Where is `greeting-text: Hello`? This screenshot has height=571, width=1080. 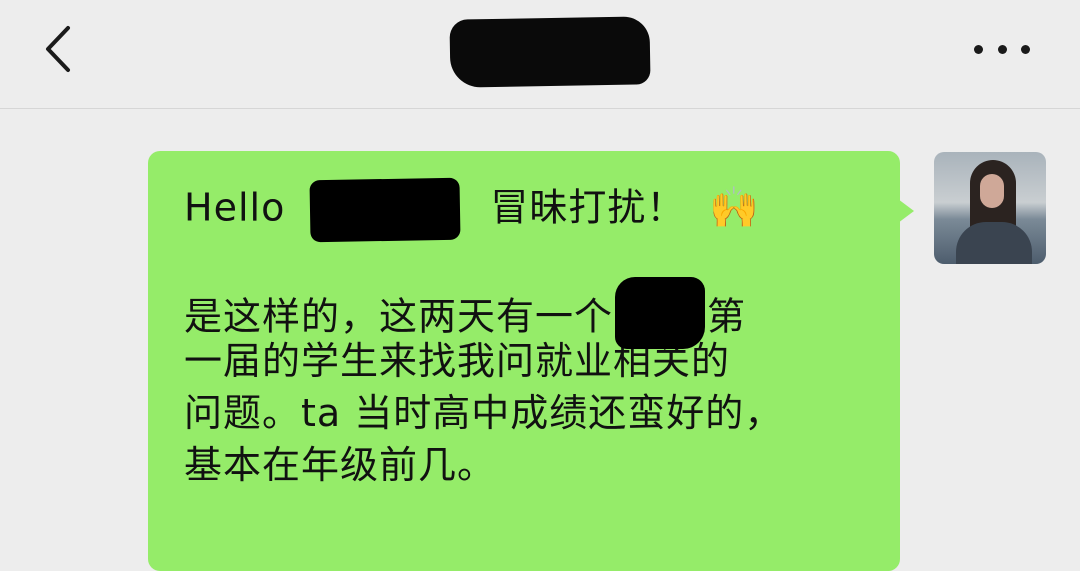 greeting-text: Hello is located at coordinates (241, 207).